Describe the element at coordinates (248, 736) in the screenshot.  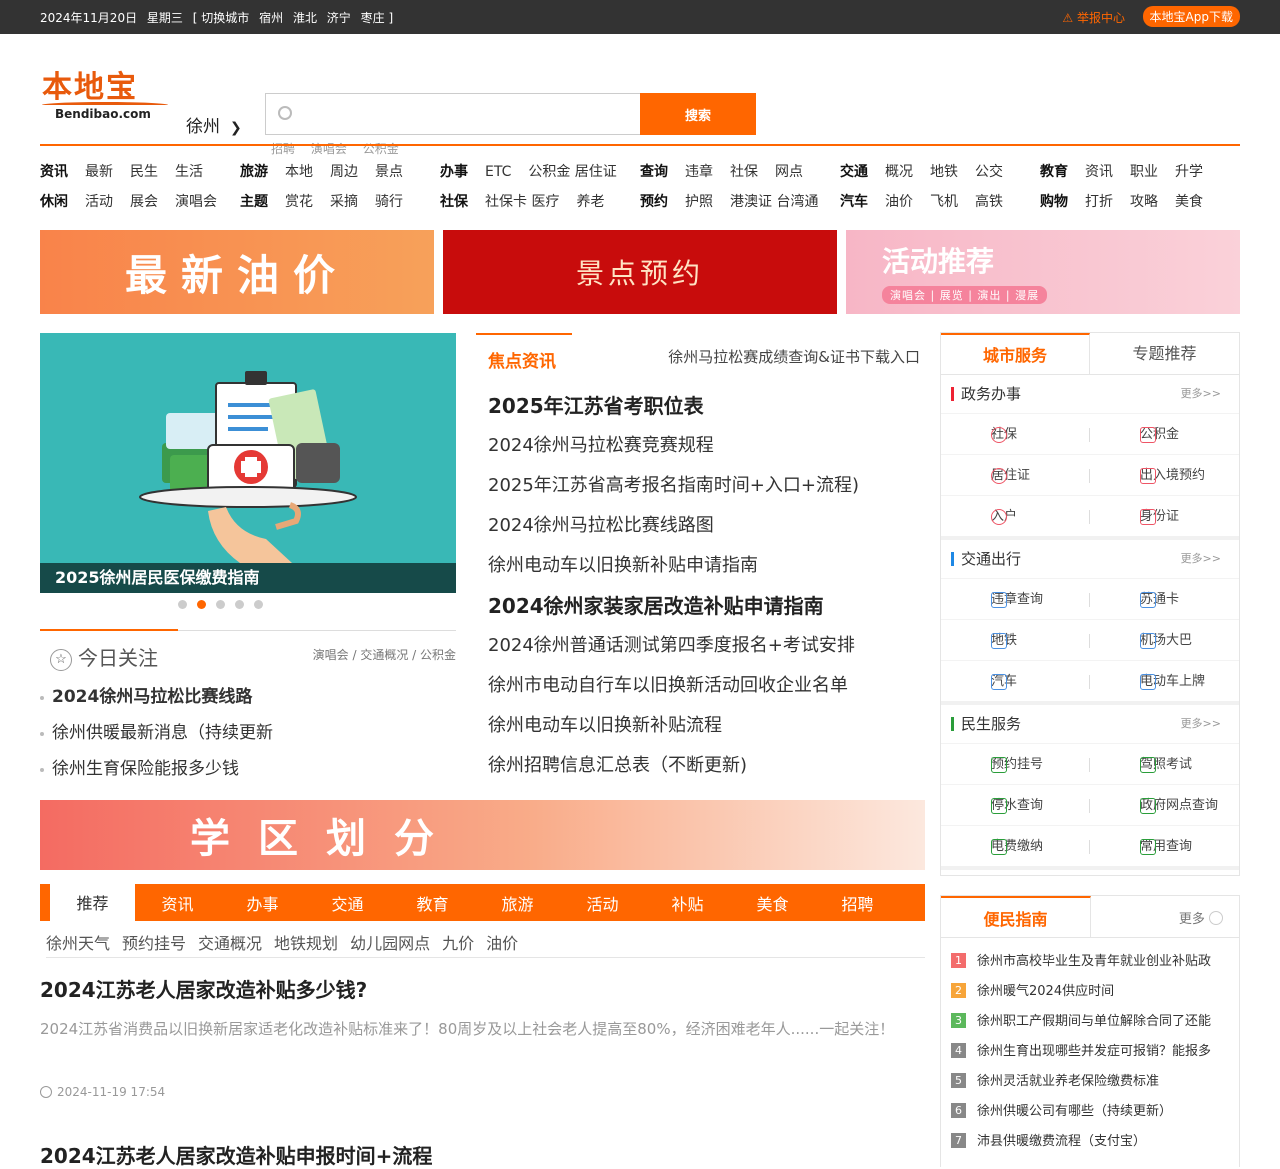
I see `list-item: 徐州供暖最新消息（持续更新` at that location.